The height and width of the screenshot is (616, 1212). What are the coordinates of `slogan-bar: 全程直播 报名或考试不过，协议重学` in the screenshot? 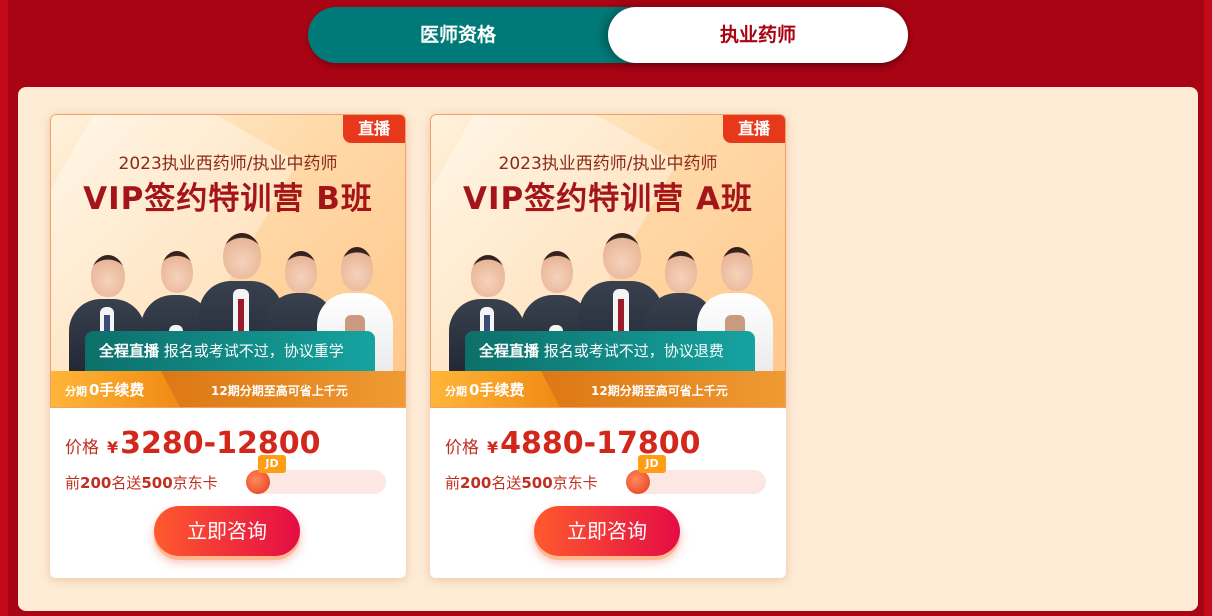 It's located at (230, 351).